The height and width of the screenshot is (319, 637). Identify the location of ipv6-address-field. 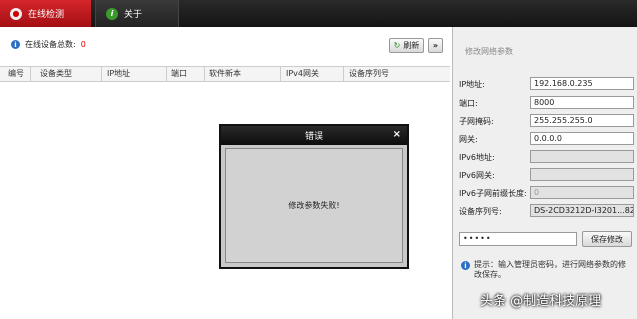
(582, 156).